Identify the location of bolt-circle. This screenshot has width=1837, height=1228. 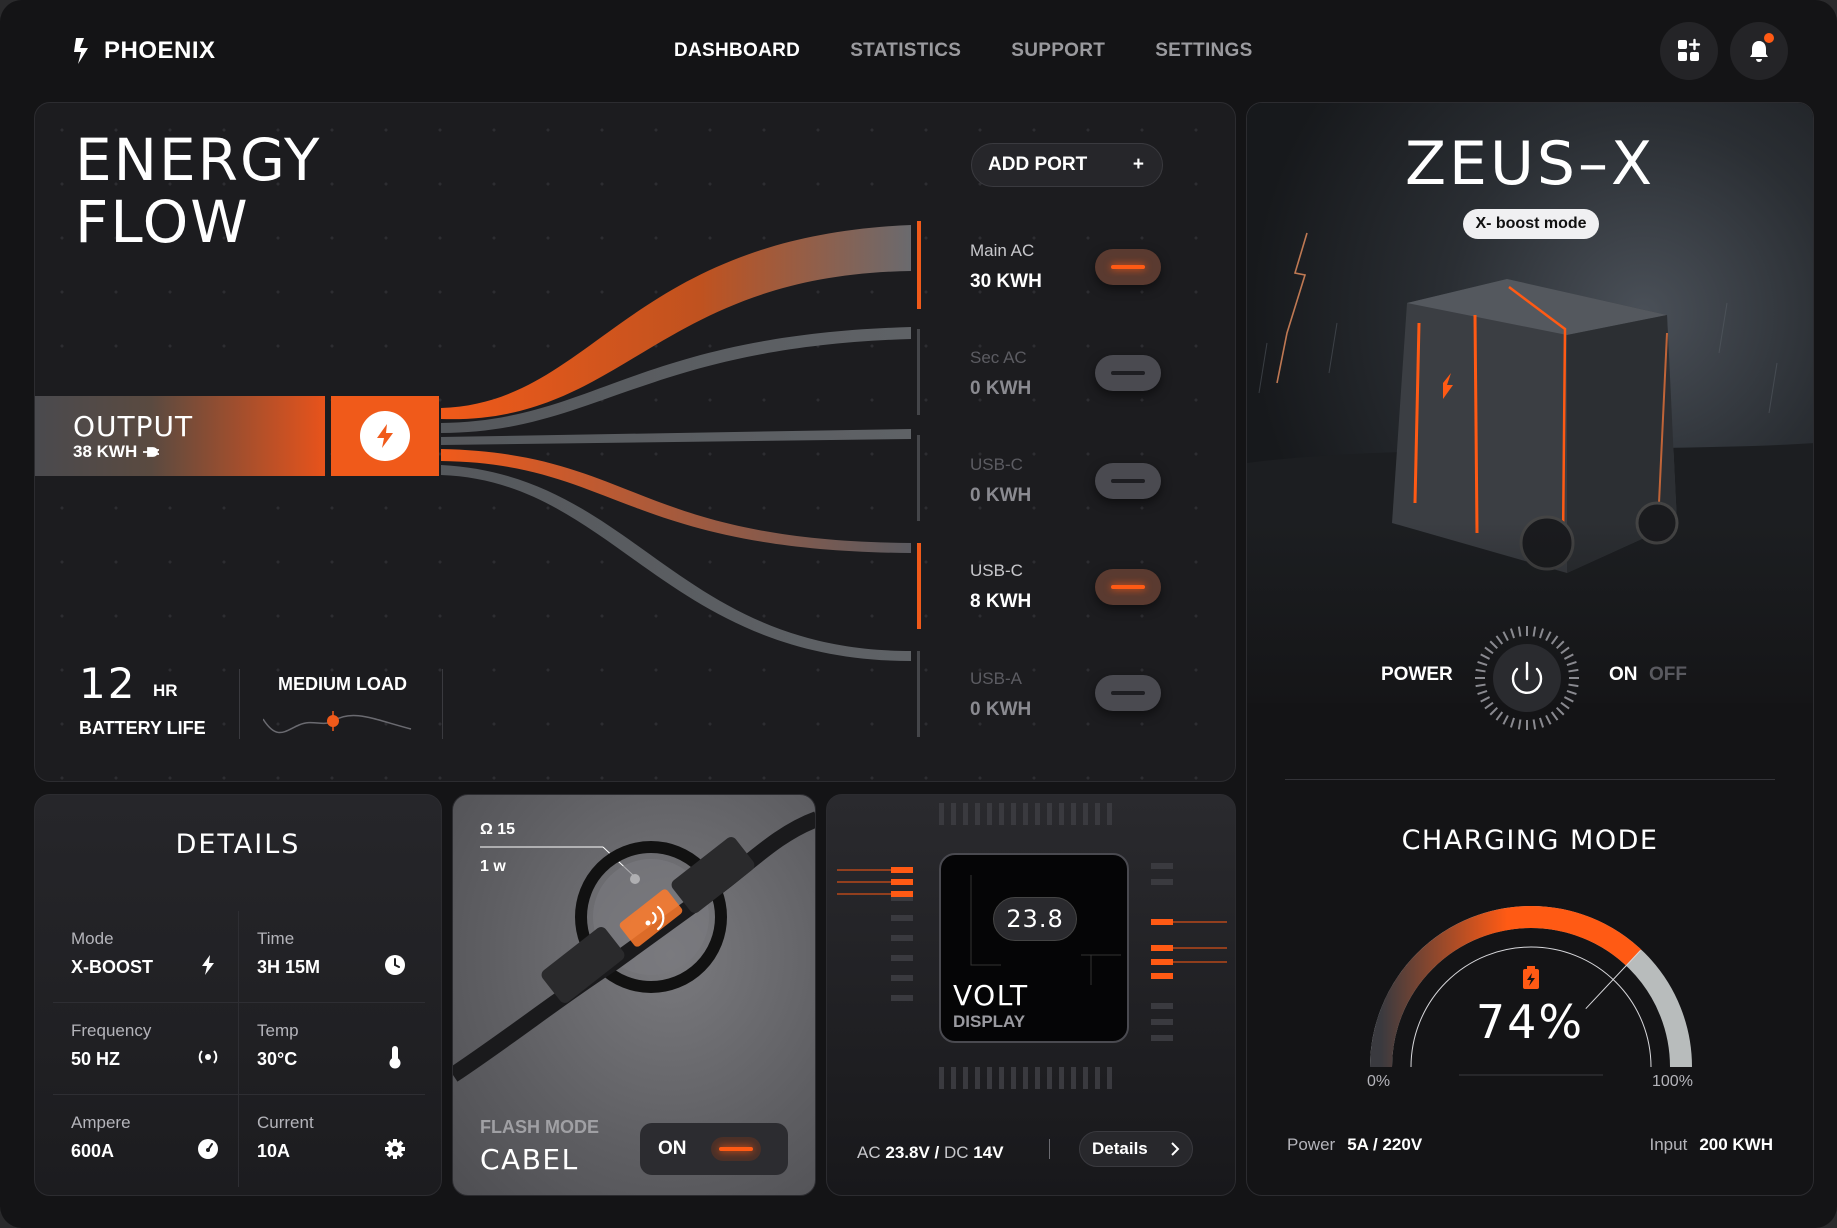
(385, 436).